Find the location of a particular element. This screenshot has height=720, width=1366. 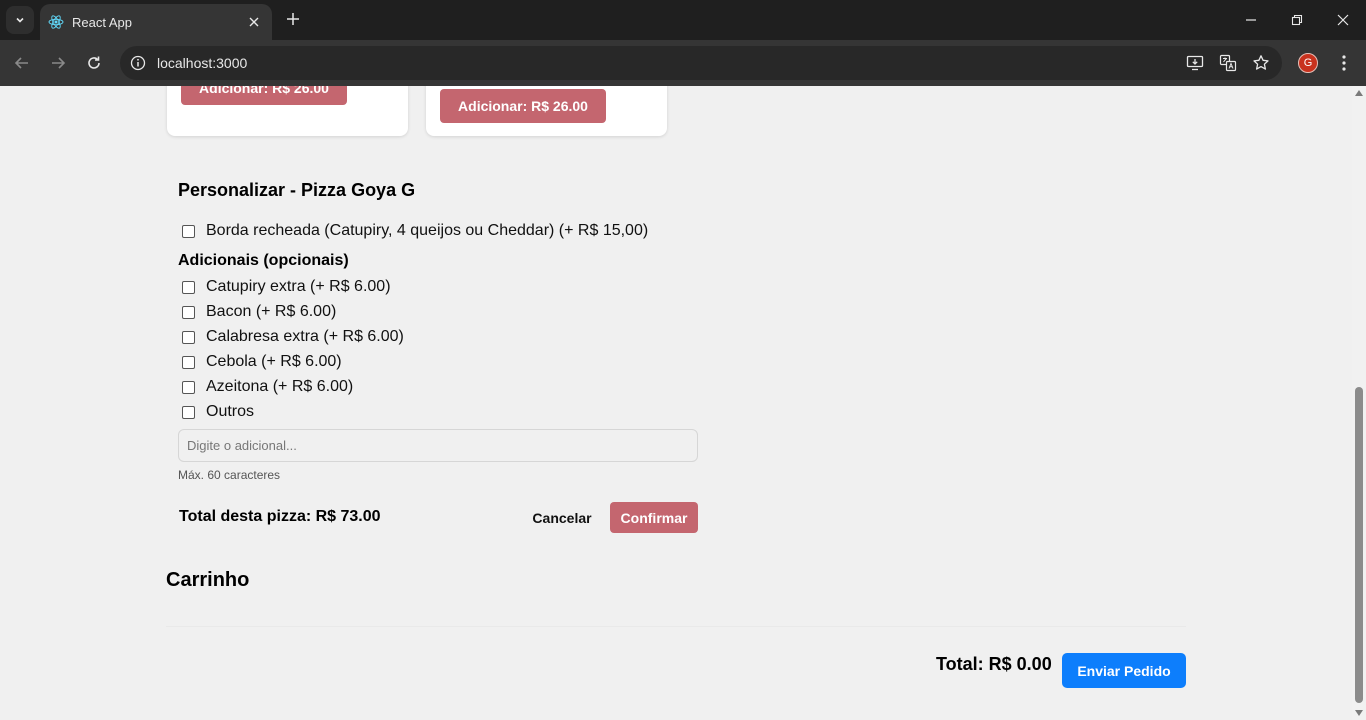

scroll-down-arrow-icon is located at coordinates (1359, 713).